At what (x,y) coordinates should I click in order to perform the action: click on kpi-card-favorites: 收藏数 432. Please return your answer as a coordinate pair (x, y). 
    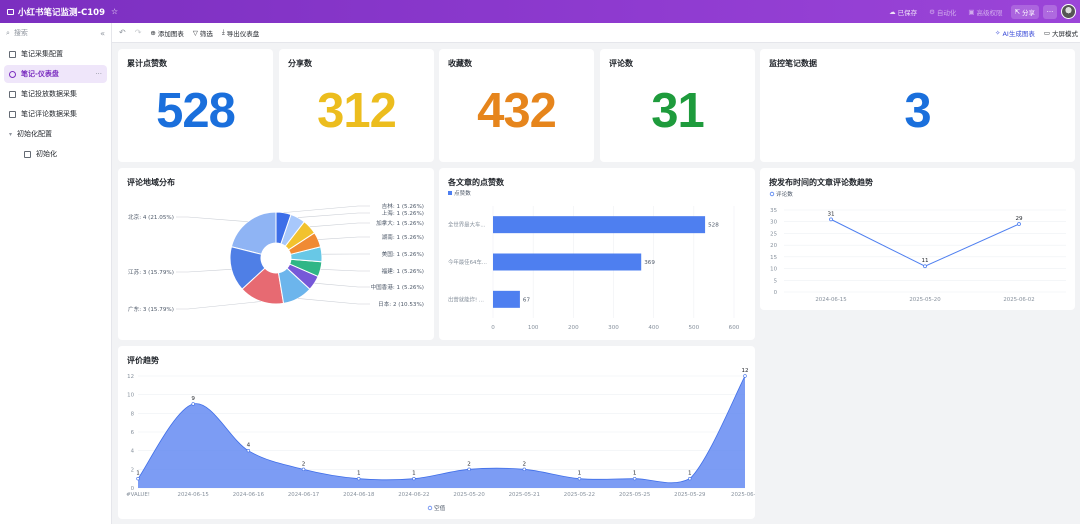
    Looking at the image, I should click on (516, 105).